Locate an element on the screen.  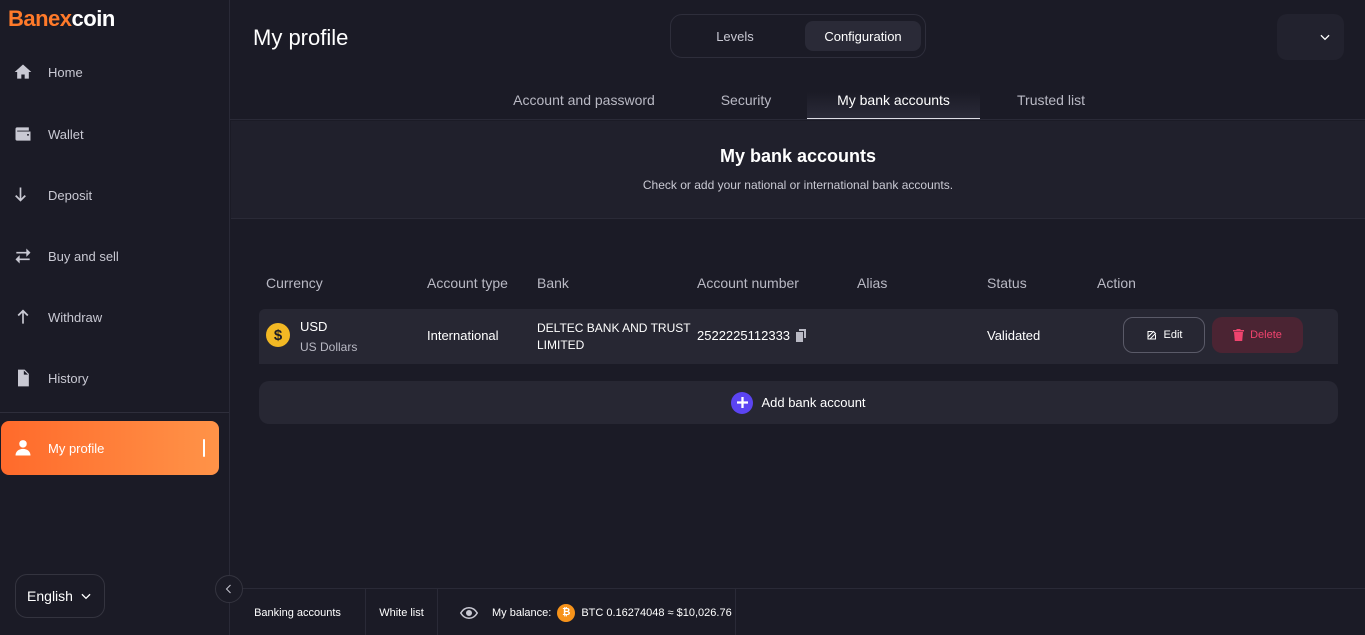
sidebar-item-label: History is located at coordinates (68, 378).